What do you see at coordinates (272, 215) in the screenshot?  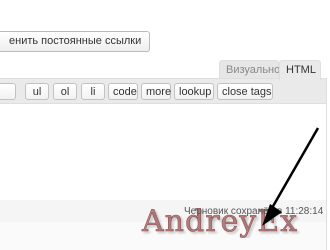 I see `arrow-head` at bounding box center [272, 215].